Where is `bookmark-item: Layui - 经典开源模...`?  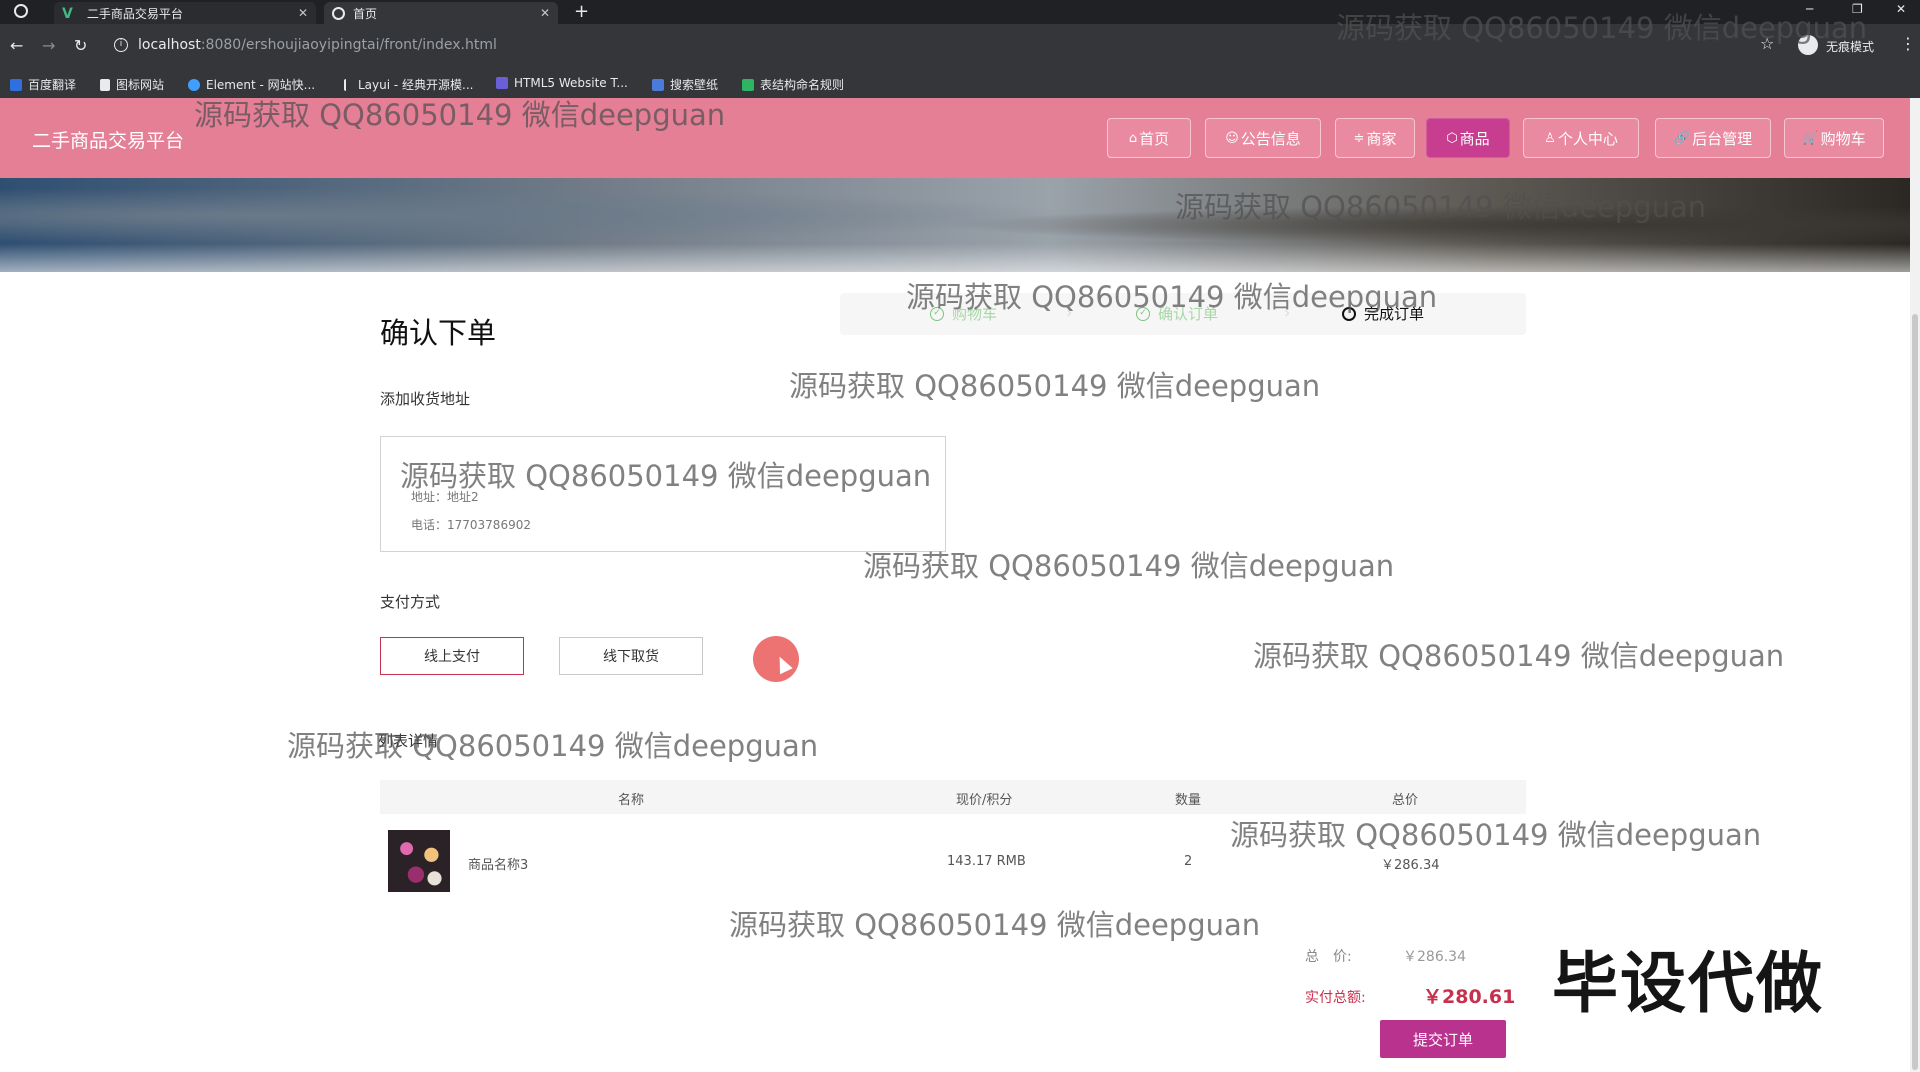 bookmark-item: Layui - 经典开源模... is located at coordinates (408, 84).